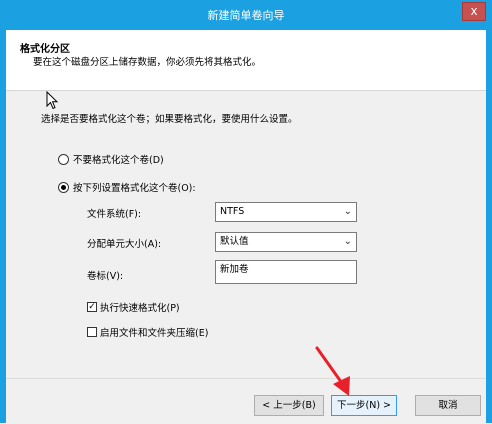  What do you see at coordinates (289, 405) in the screenshot?
I see `back-button: < 上一步(B)` at bounding box center [289, 405].